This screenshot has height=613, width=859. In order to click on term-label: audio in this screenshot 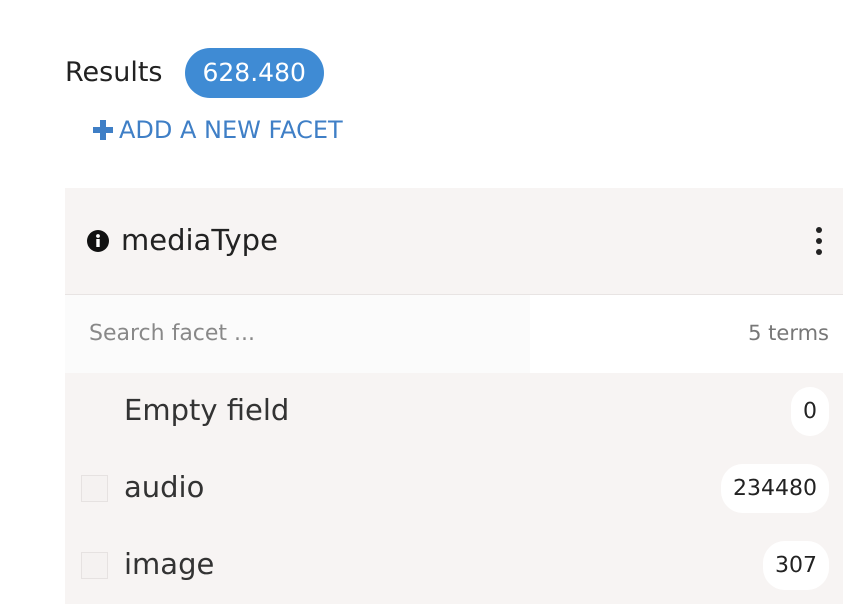, I will do `click(423, 488)`.